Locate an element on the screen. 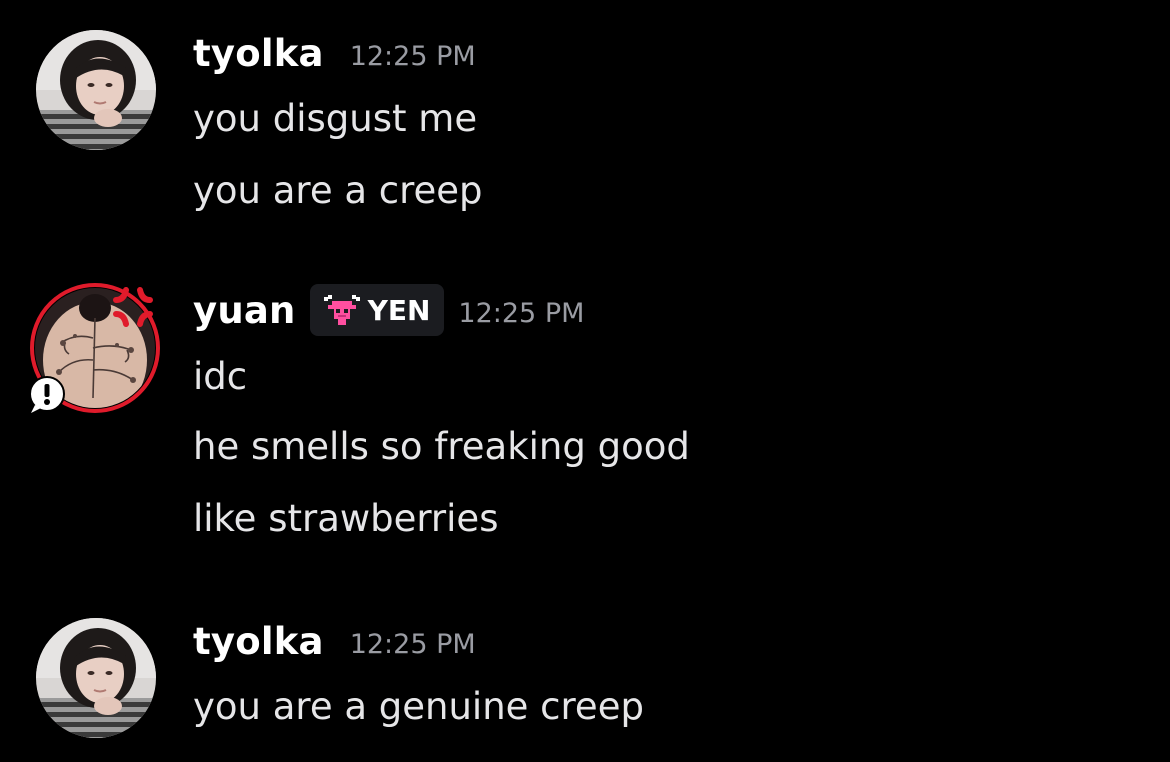 The height and width of the screenshot is (762, 1170). server-tag-label: YEN is located at coordinates (399, 310).